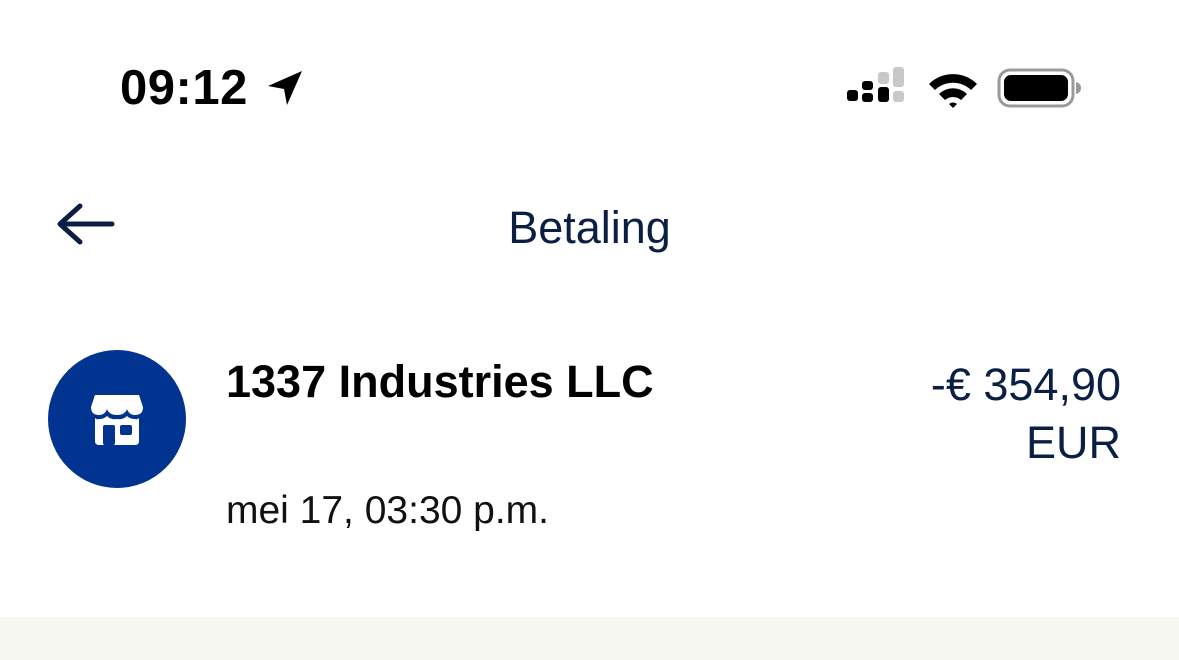  I want to click on battery-icon, so click(1039, 88).